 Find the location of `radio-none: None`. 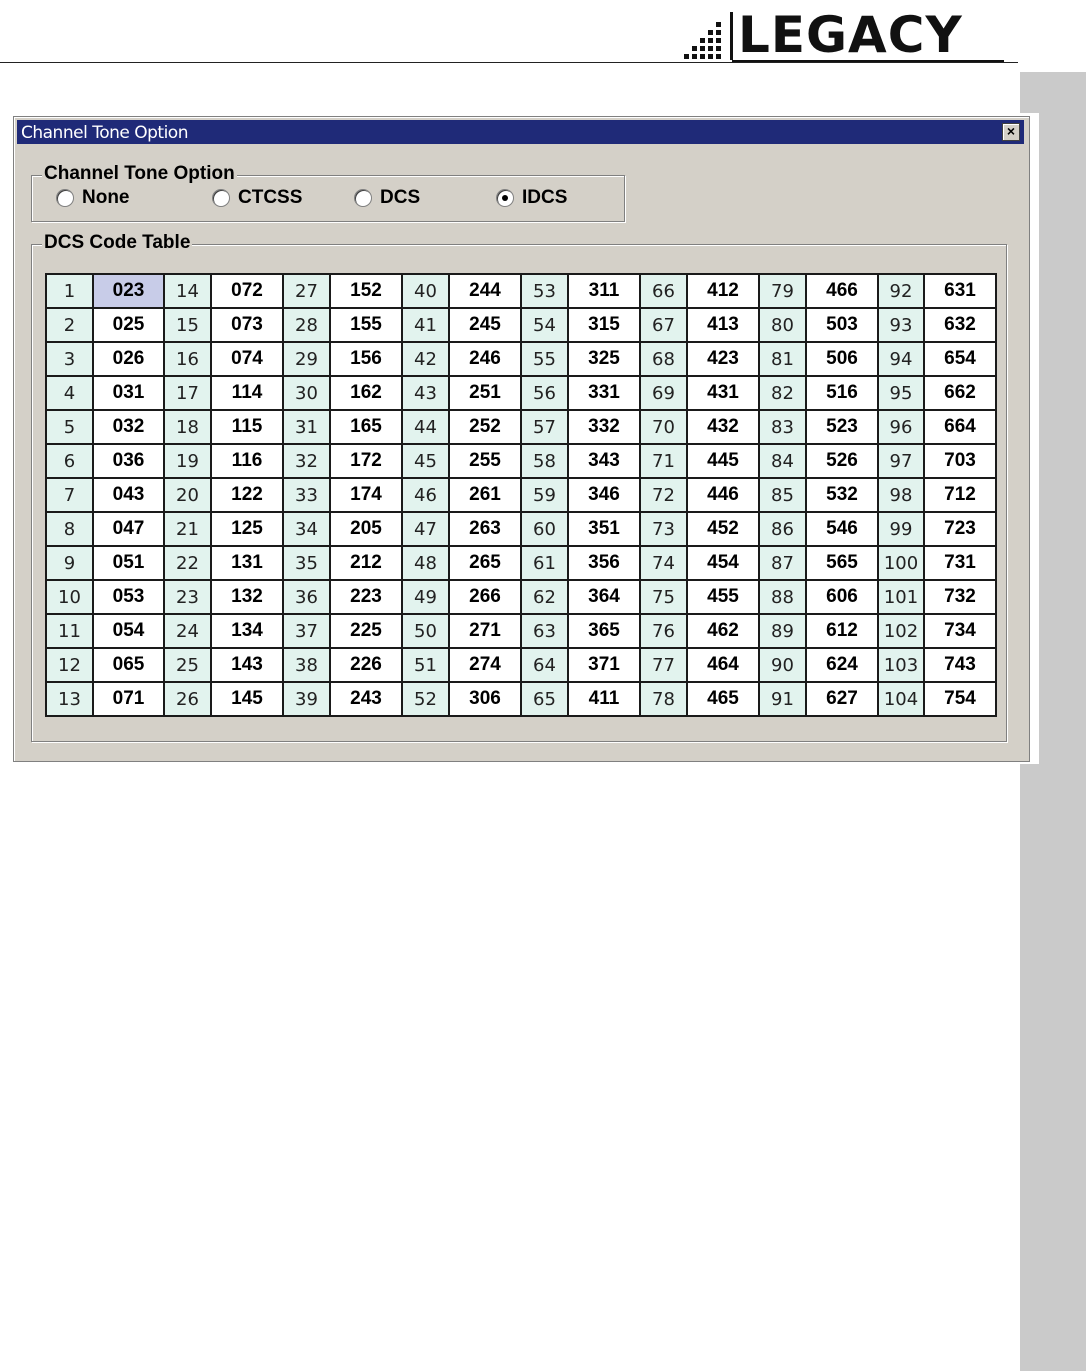

radio-none: None is located at coordinates (93, 198).